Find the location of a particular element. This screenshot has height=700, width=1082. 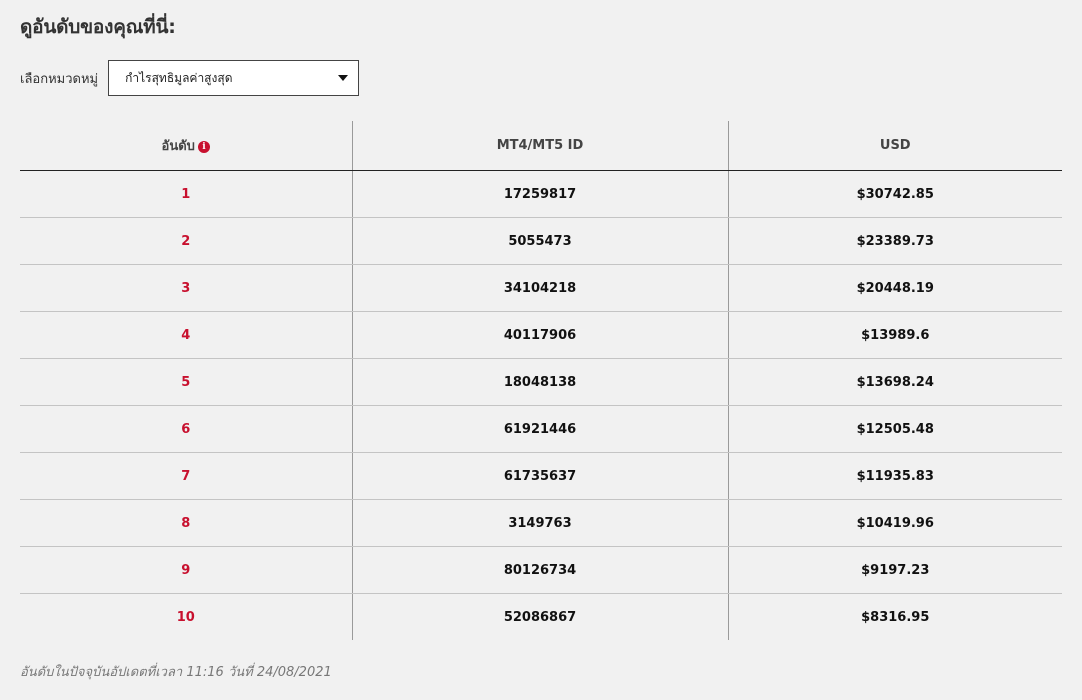

usd-cell: $10419.96 is located at coordinates (894, 523).